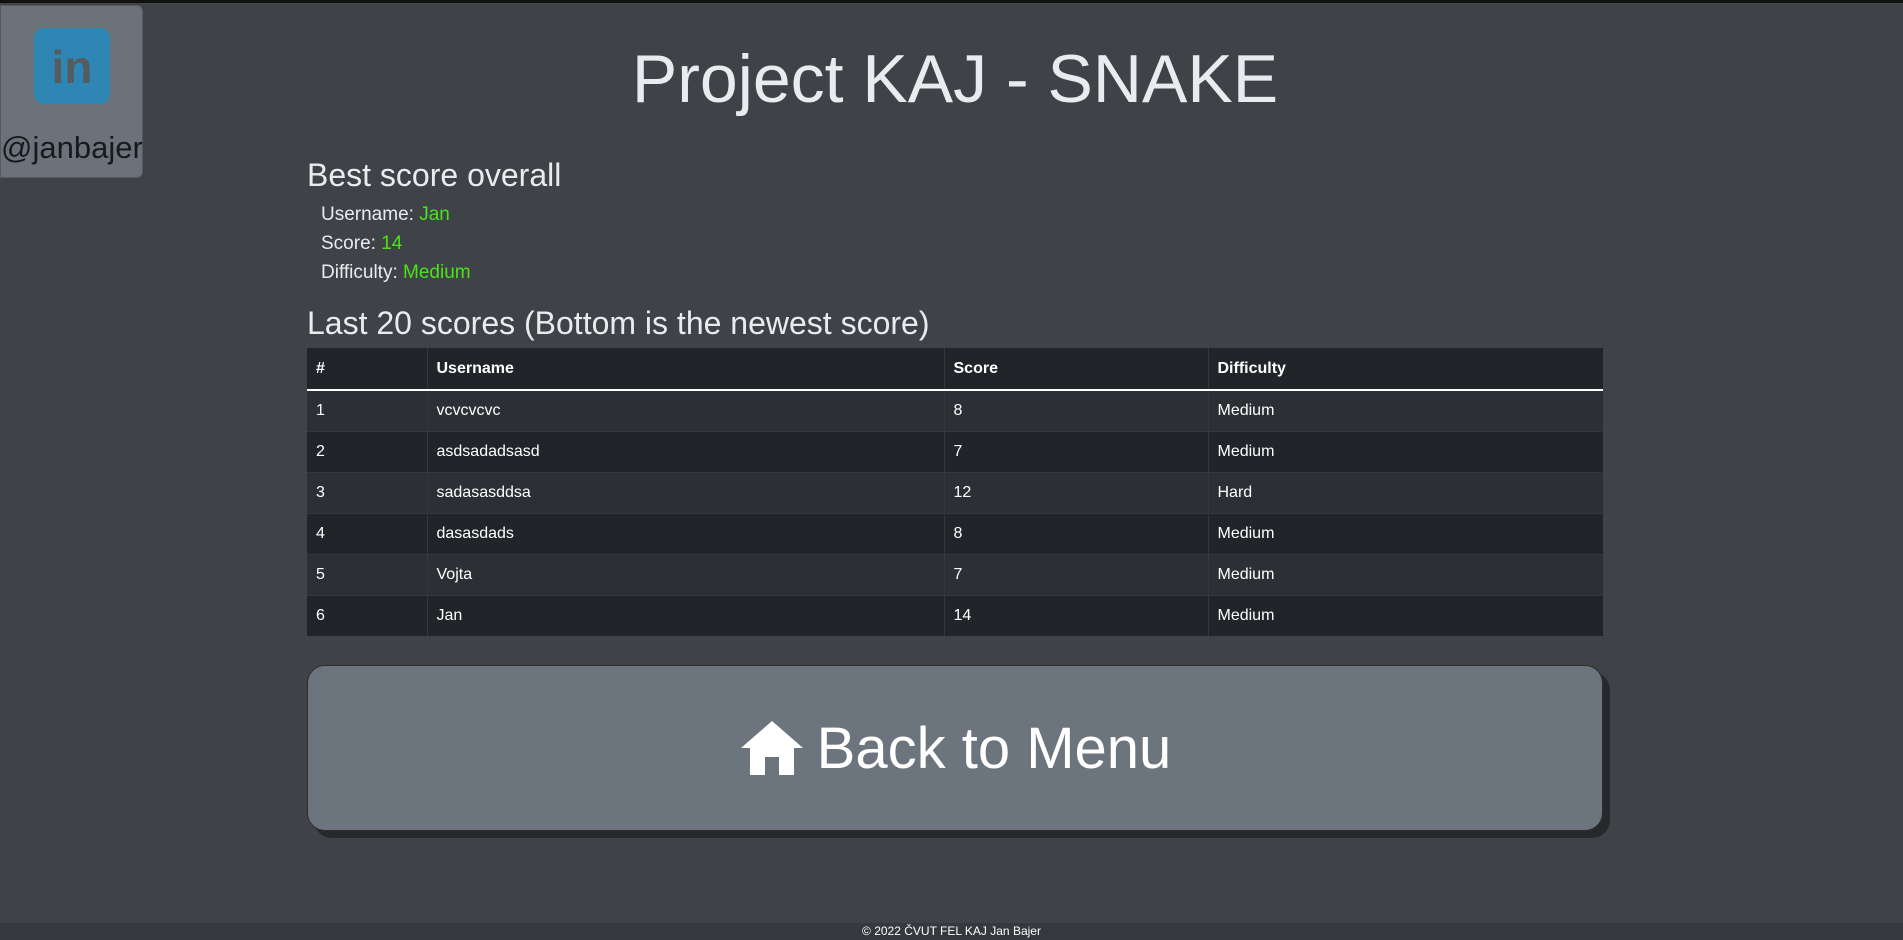 The width and height of the screenshot is (1903, 940). Describe the element at coordinates (367, 369) in the screenshot. I see `column-header-number: #` at that location.